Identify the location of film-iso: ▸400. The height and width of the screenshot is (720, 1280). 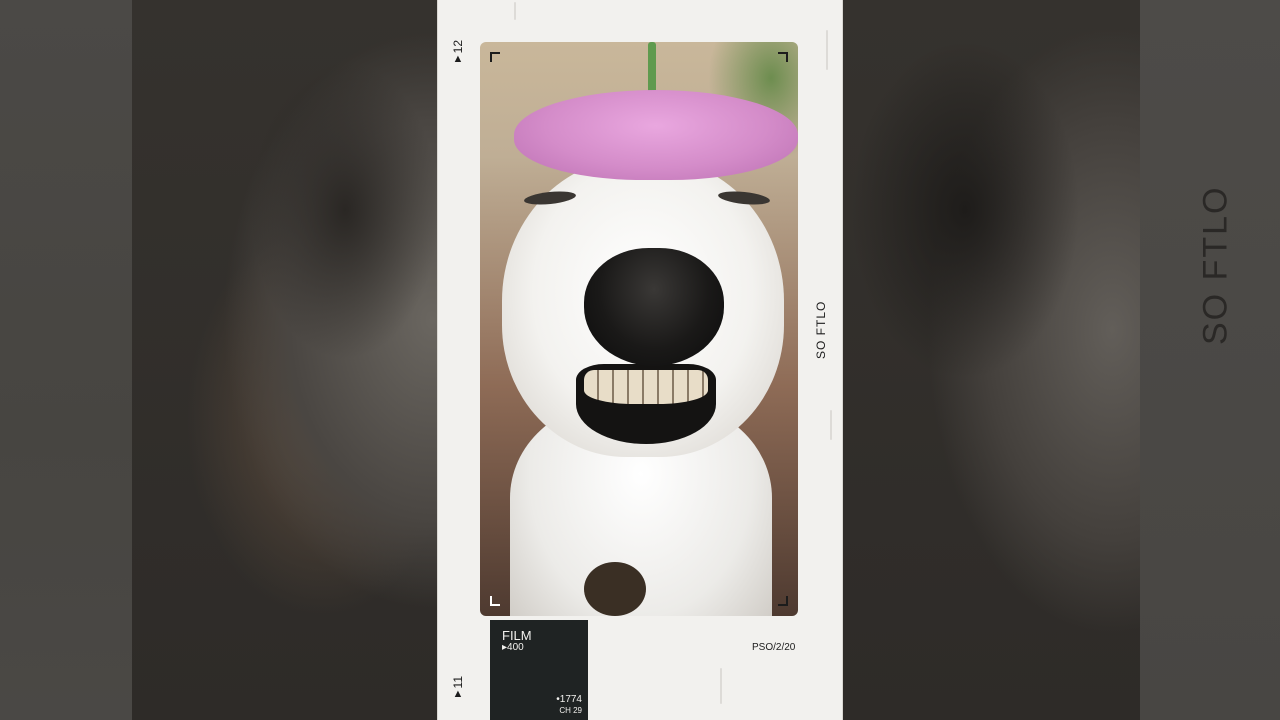
(513, 647).